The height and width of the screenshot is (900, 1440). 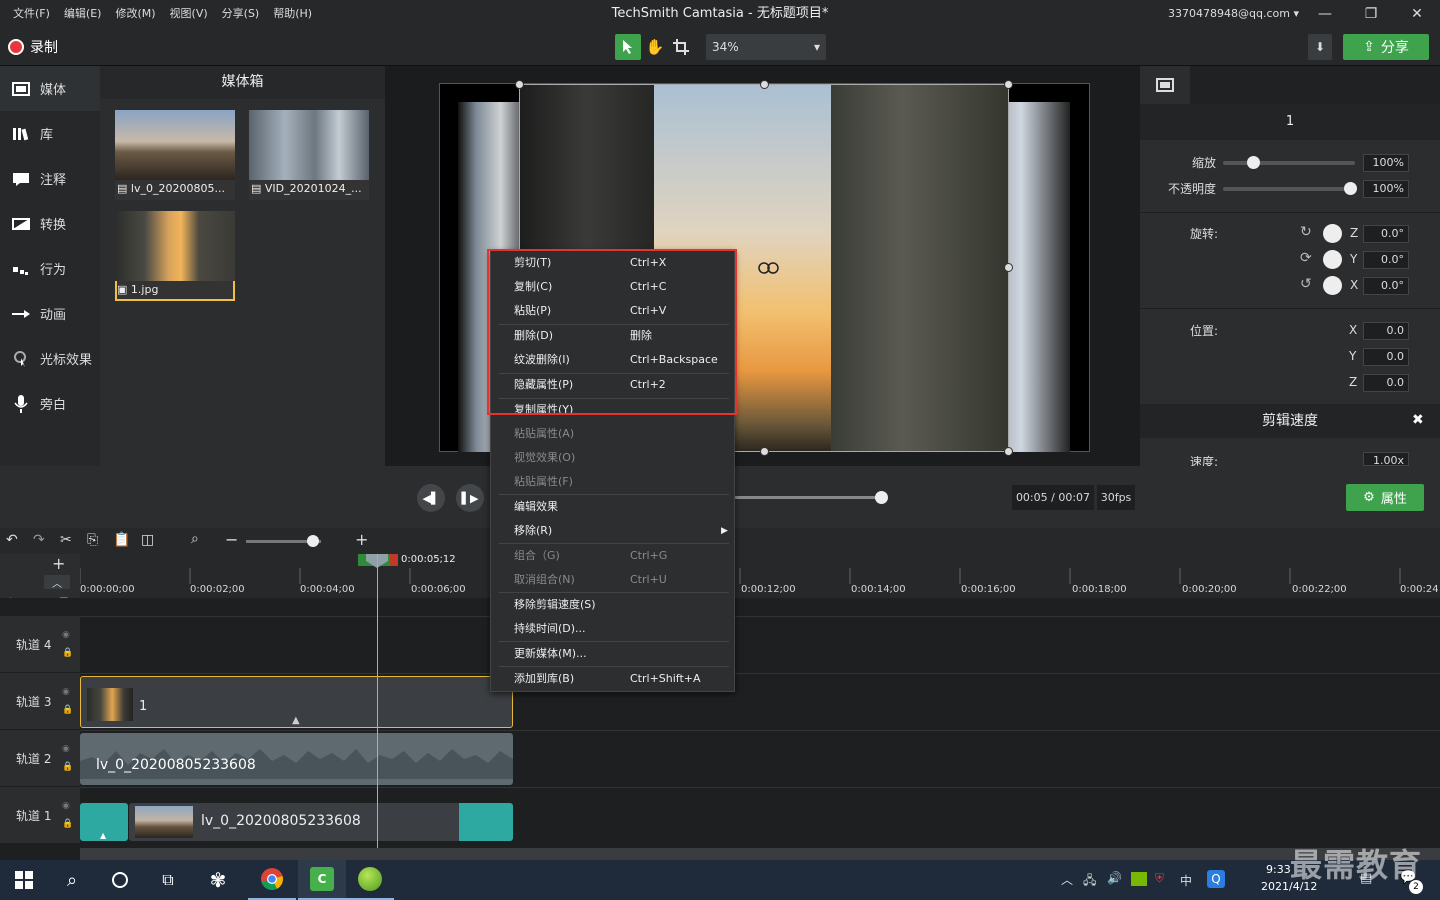 What do you see at coordinates (1418, 420) in the screenshot?
I see `close-icon: ✖` at bounding box center [1418, 420].